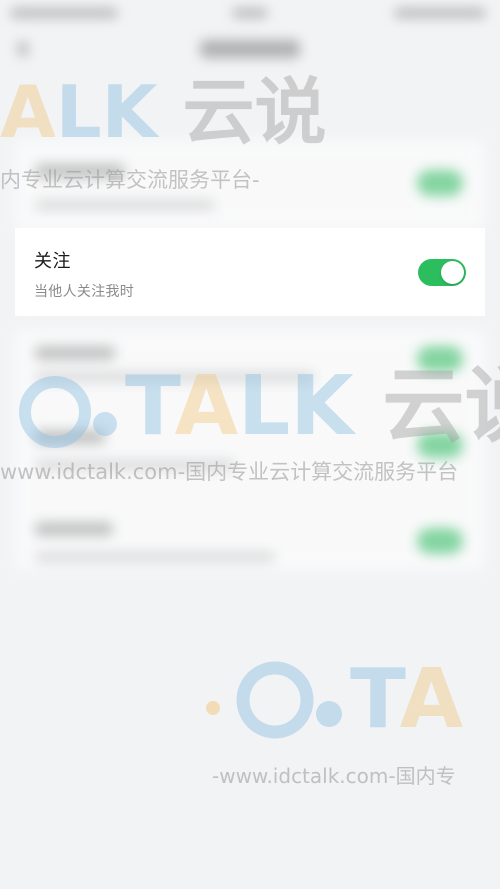 The height and width of the screenshot is (889, 500). Describe the element at coordinates (52, 261) in the screenshot. I see `row-title: 关注` at that location.